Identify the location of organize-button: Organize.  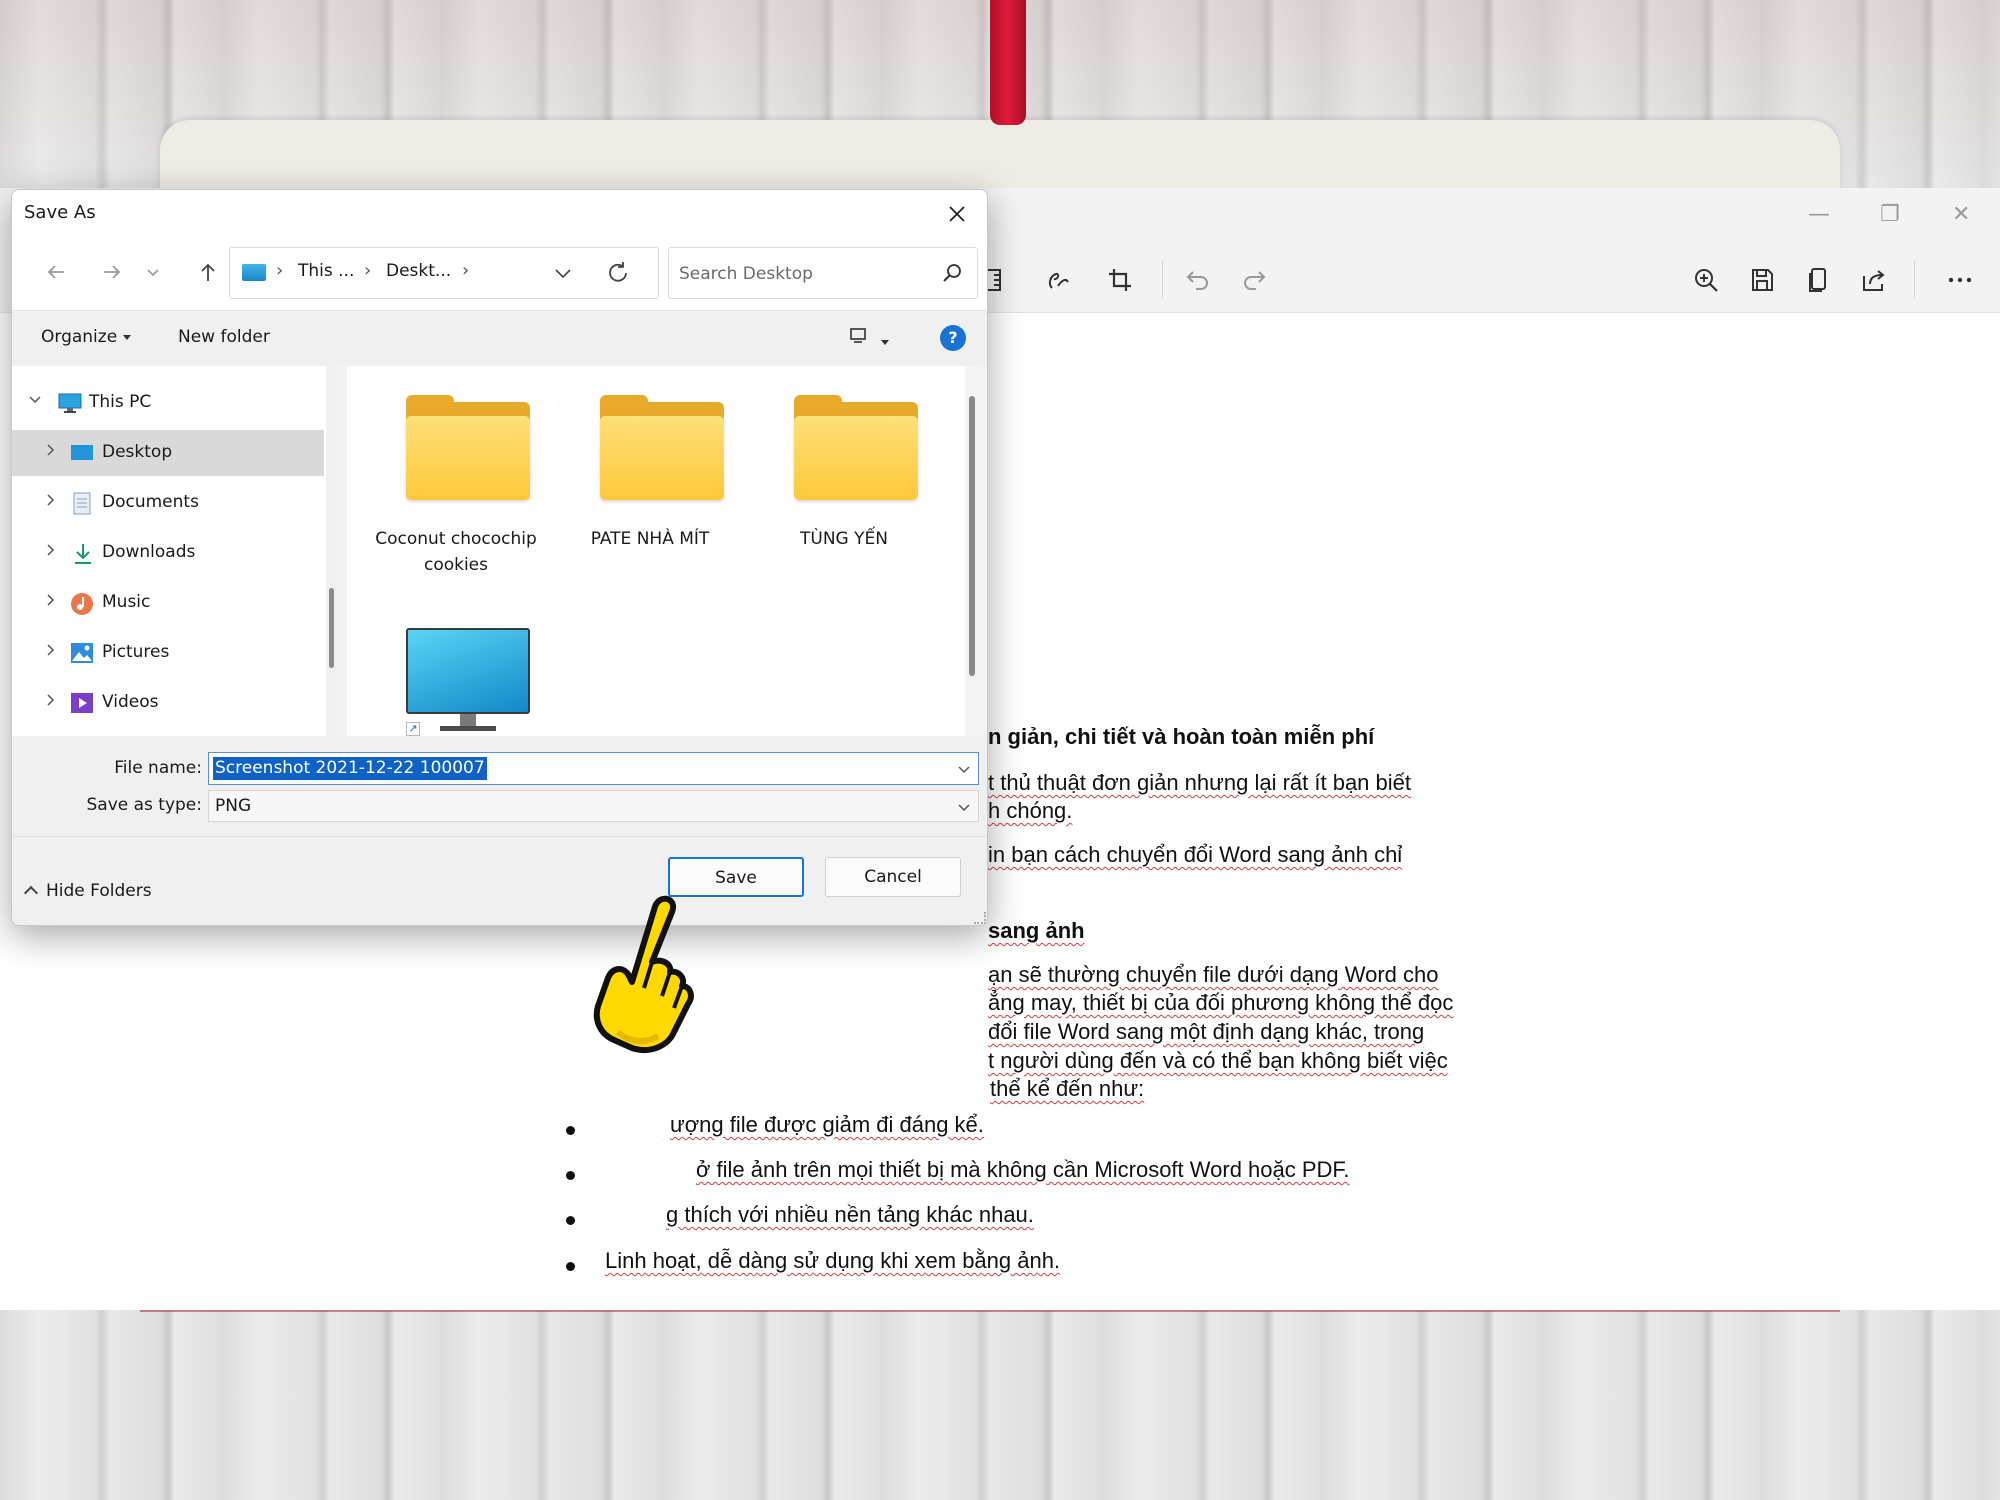
(86, 337).